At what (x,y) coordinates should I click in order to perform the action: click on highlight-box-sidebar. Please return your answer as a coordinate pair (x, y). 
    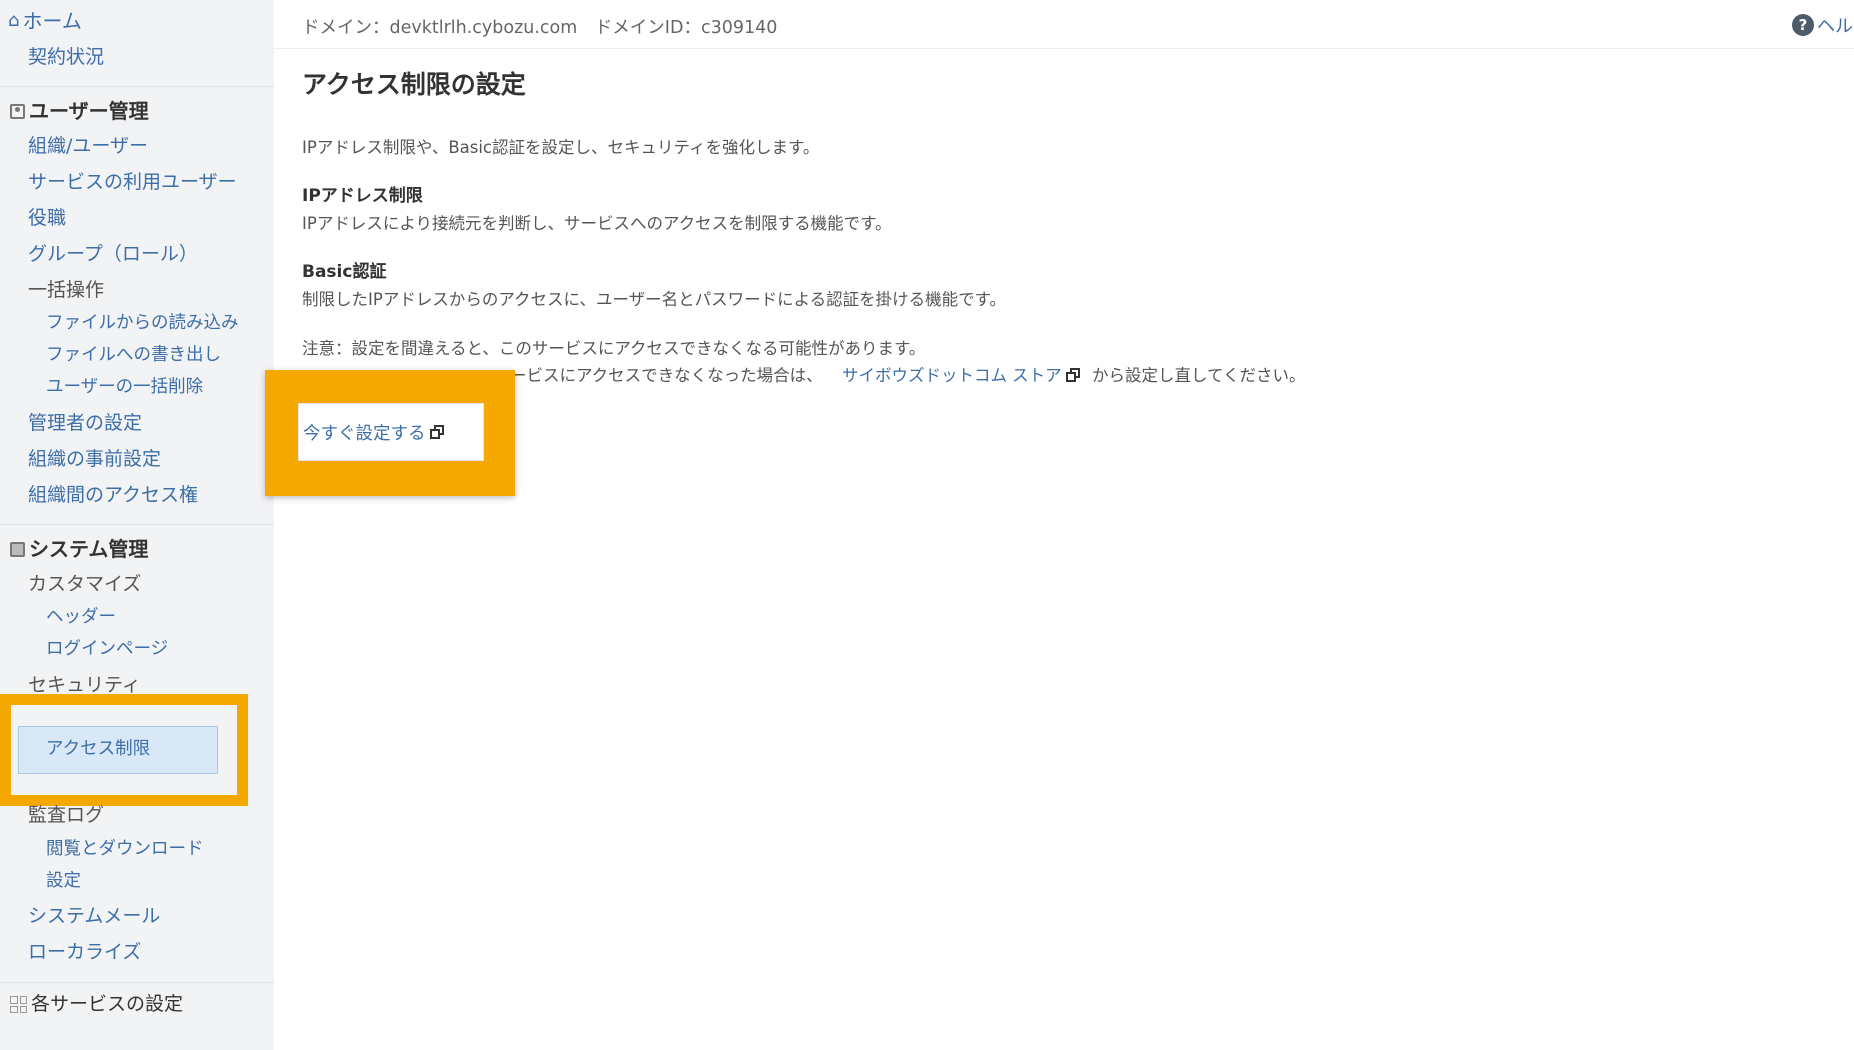
    Looking at the image, I should click on (124, 750).